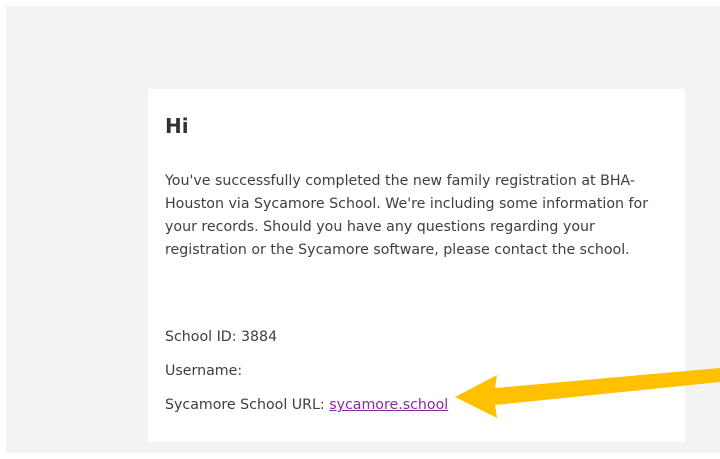 The height and width of the screenshot is (459, 720). What do you see at coordinates (247, 405) in the screenshot?
I see `school-url-label: Sycamore School URL:` at bounding box center [247, 405].